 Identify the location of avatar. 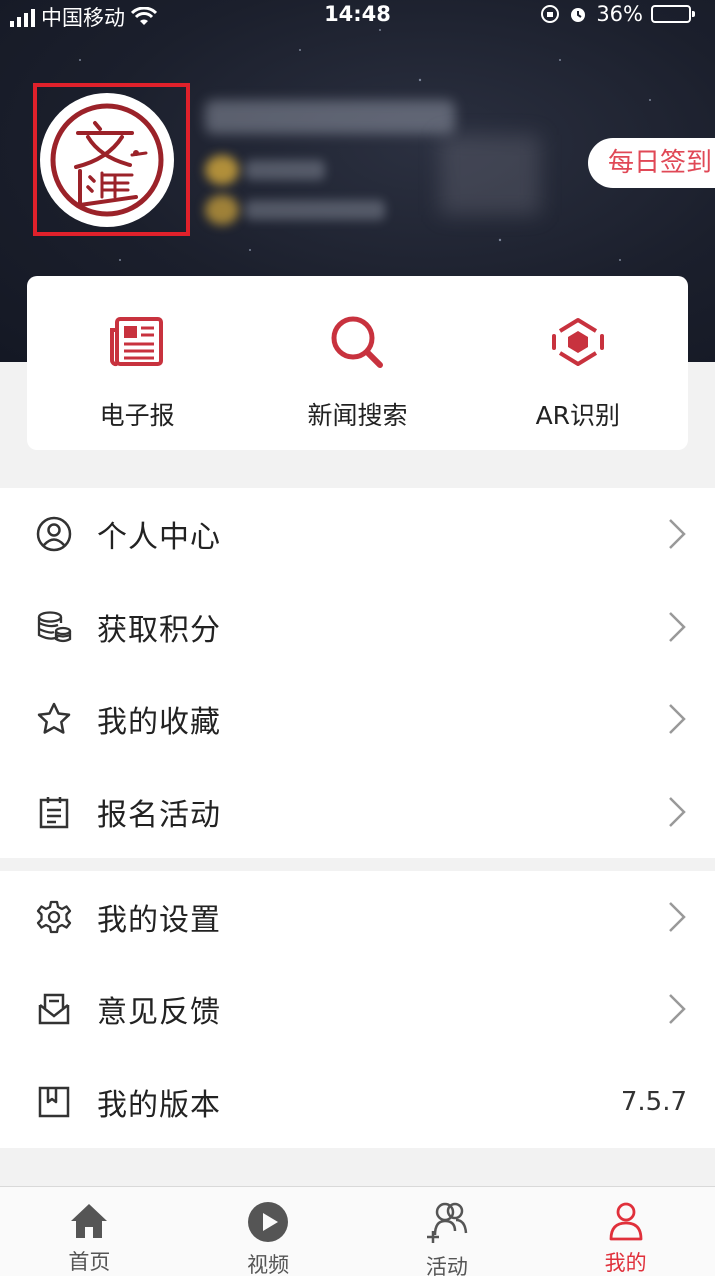
(107, 160).